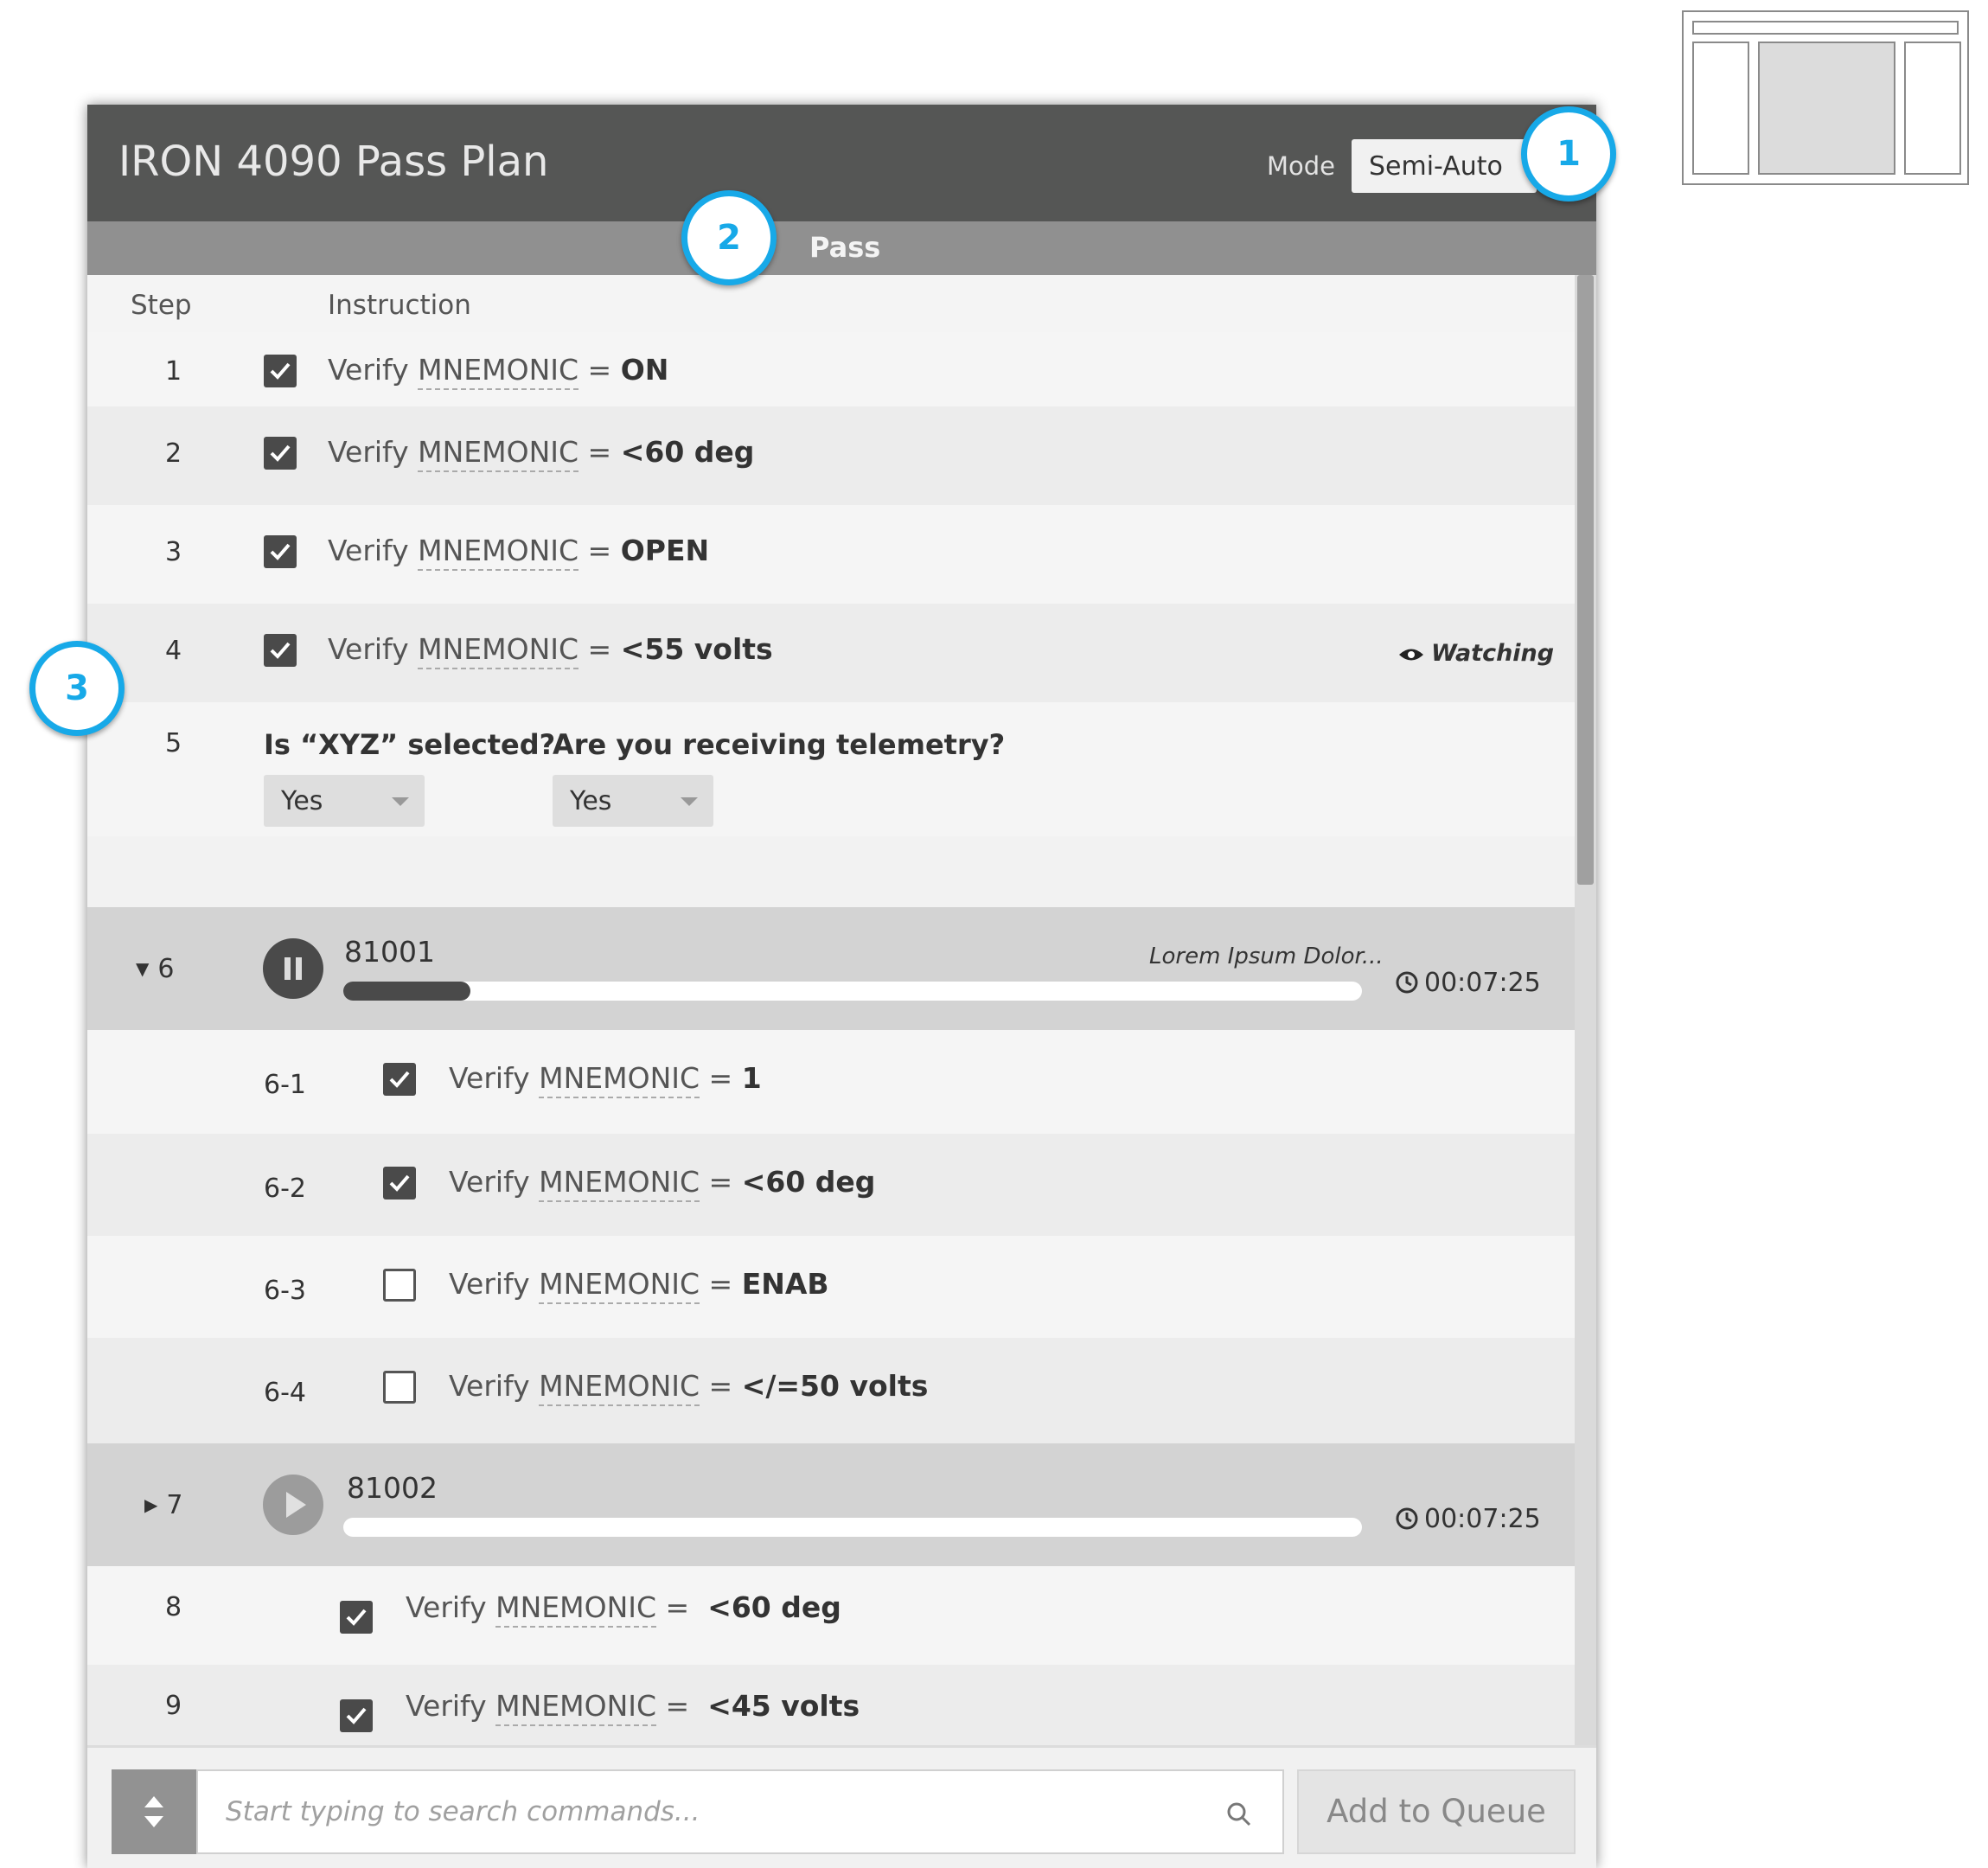  Describe the element at coordinates (831, 653) in the screenshot. I see `step-row-4: 4 Verify MNEMONIC = <55 volts Watching` at that location.